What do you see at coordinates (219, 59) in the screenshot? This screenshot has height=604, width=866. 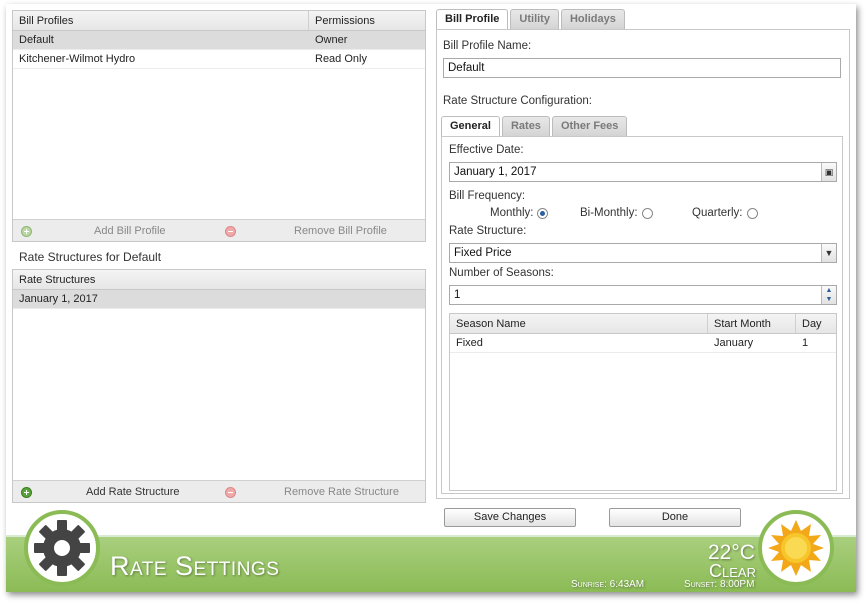 I see `table-row: Kitchener-Wilmot Hydro Read Only` at bounding box center [219, 59].